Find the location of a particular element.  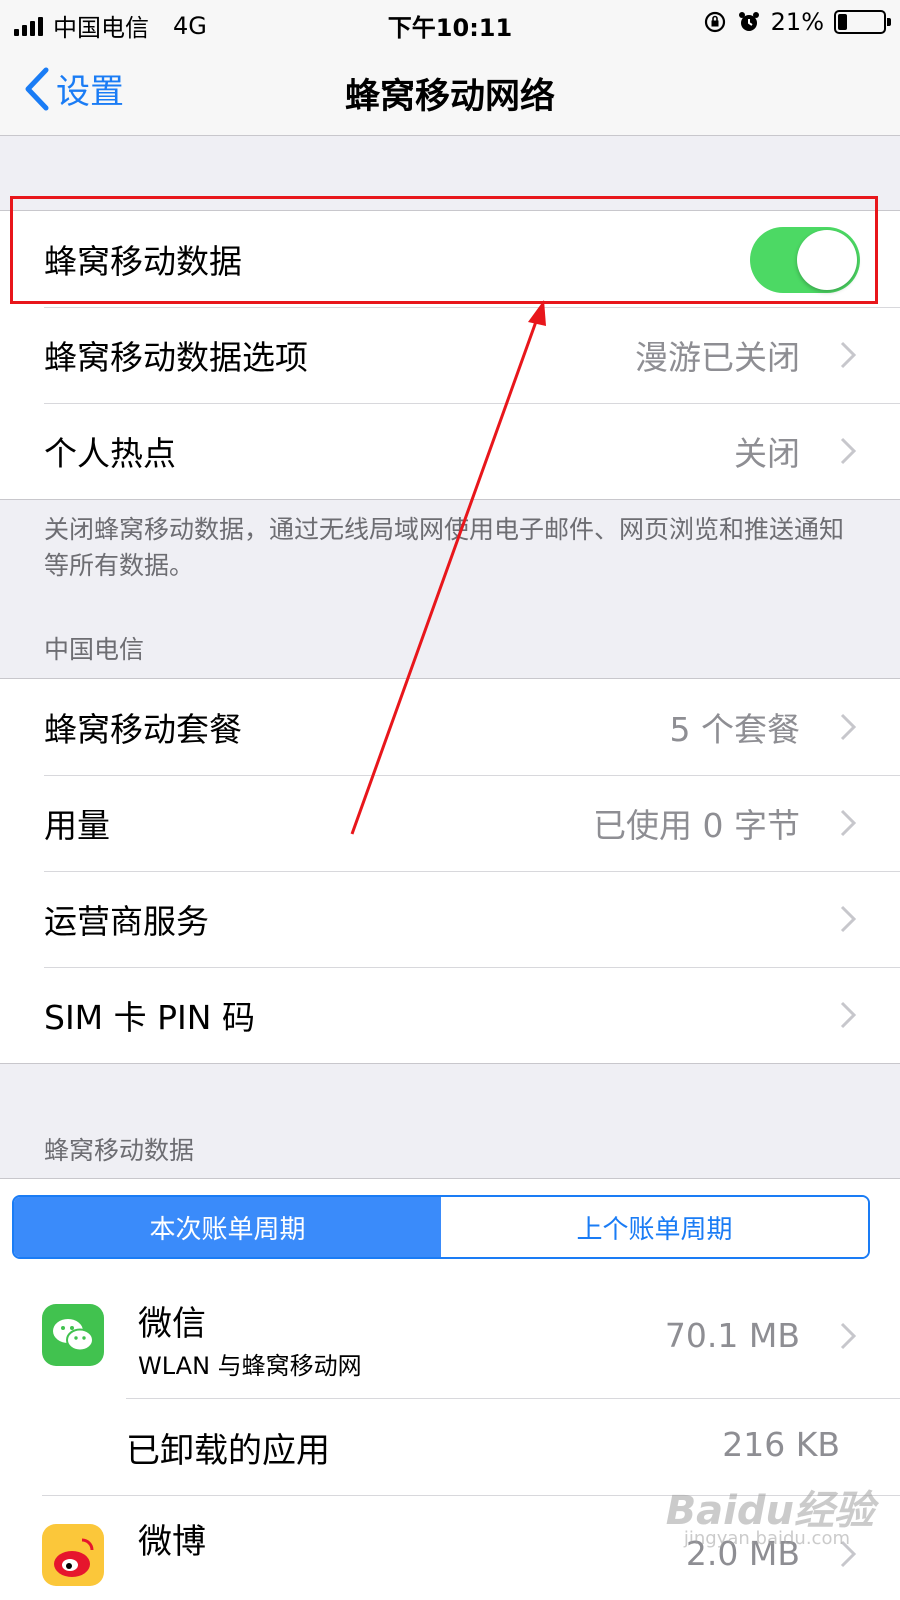

navigation-bar: 设置 蜂窝移动网络 is located at coordinates (450, 90).